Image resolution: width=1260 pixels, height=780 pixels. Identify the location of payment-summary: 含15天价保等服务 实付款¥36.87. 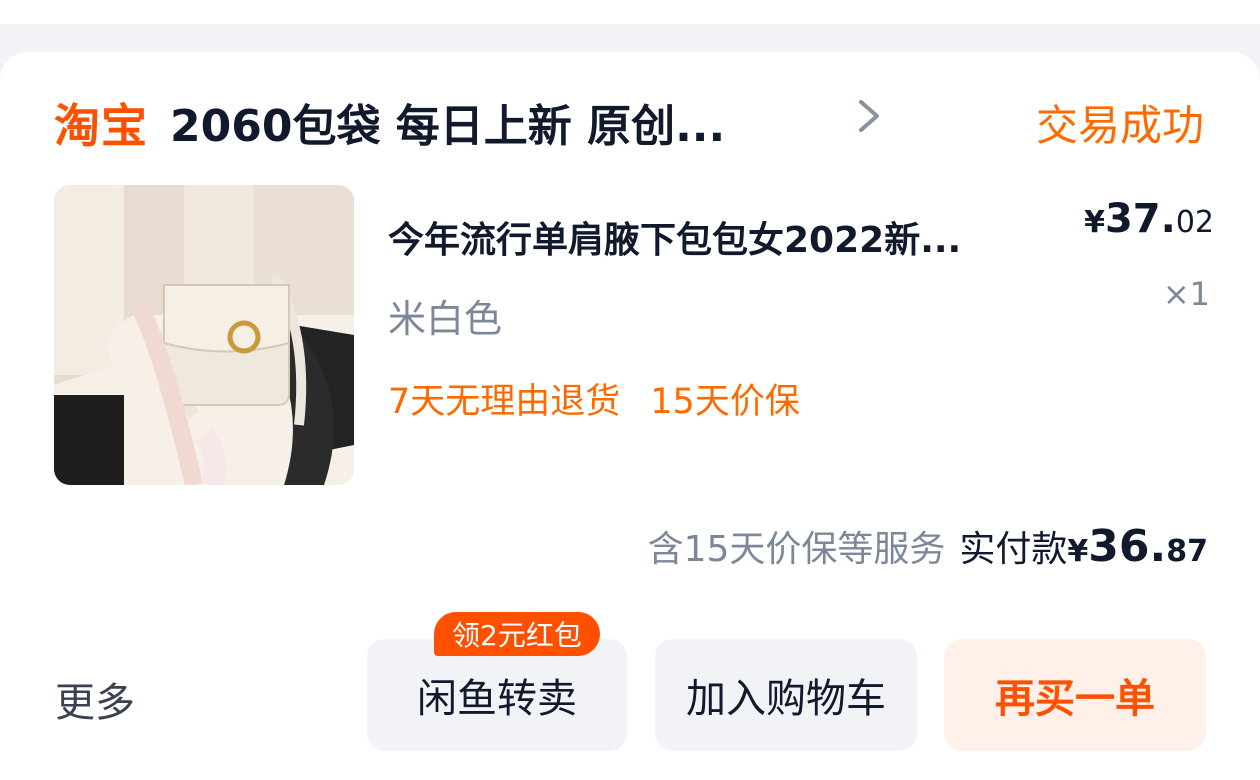
(928, 546).